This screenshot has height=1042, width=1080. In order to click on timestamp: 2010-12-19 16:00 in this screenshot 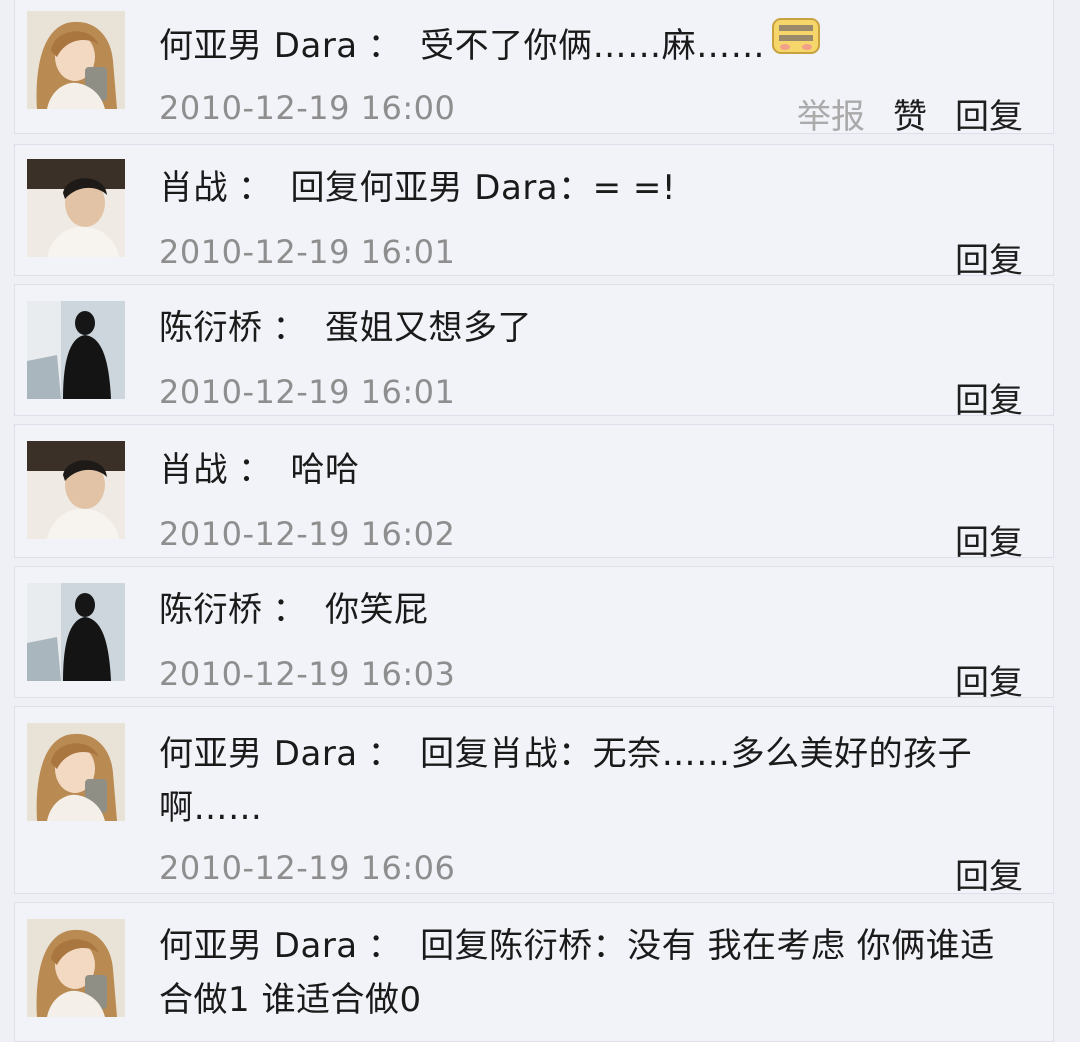, I will do `click(307, 108)`.